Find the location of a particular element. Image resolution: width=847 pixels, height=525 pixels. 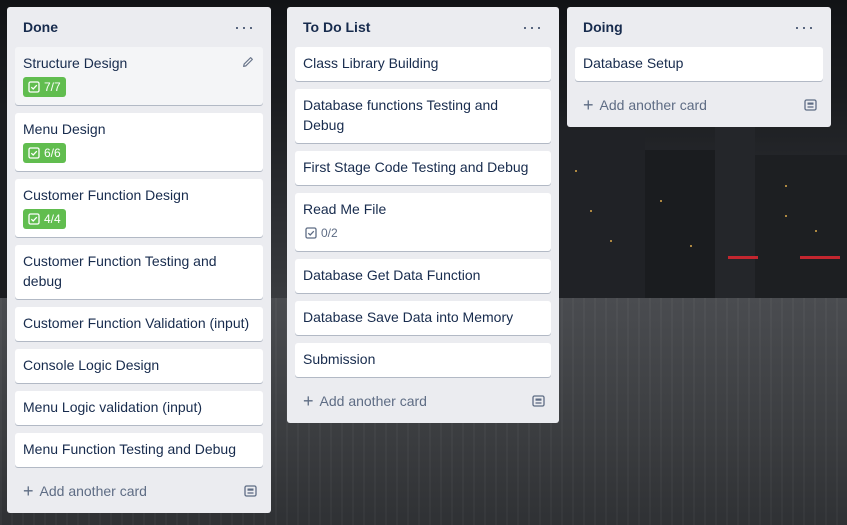

card: Database Save Data into Memory is located at coordinates (423, 318).